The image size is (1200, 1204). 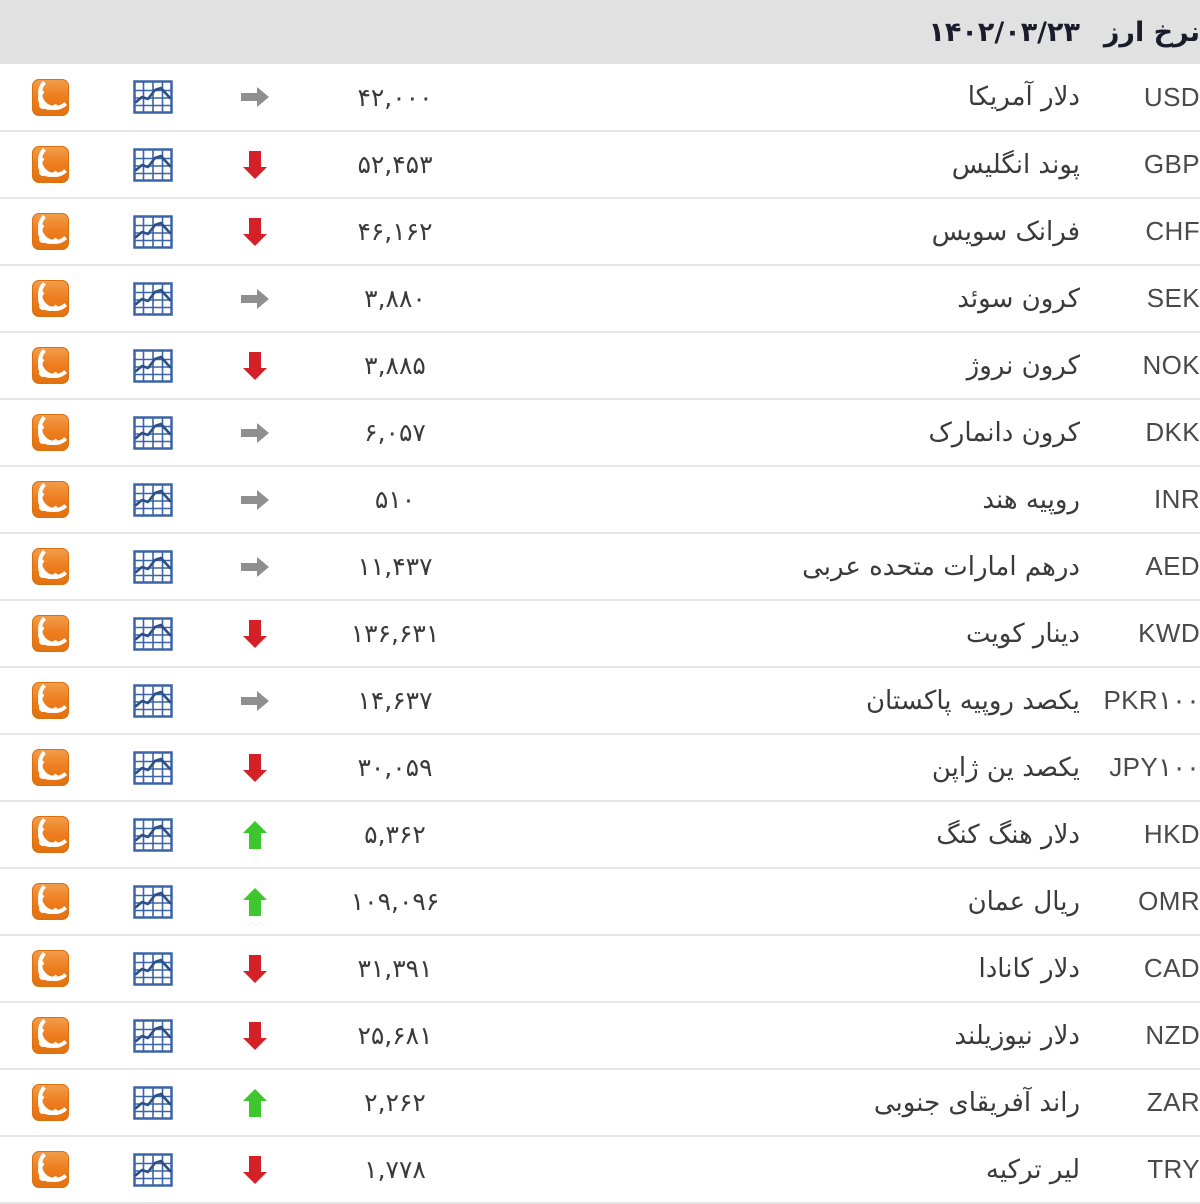 I want to click on table-row: KWD دینار کویت ۱۳۶,۶۳۱, so click(x=600, y=633).